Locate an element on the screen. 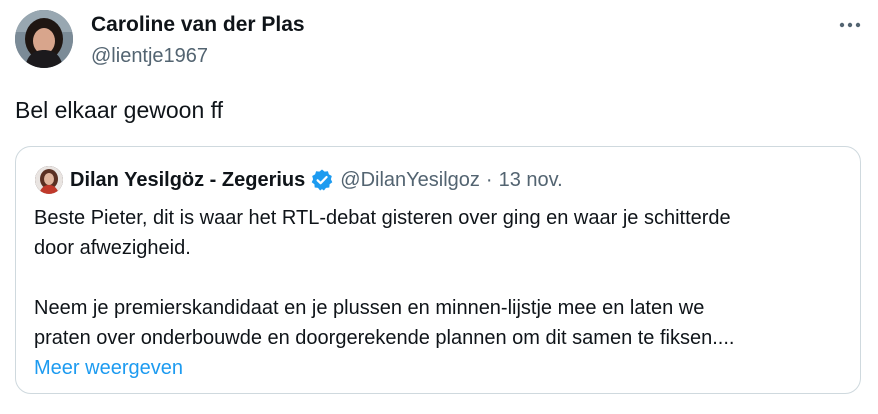 The image size is (878, 414). author-name: Caroline van der Plas is located at coordinates (198, 25).